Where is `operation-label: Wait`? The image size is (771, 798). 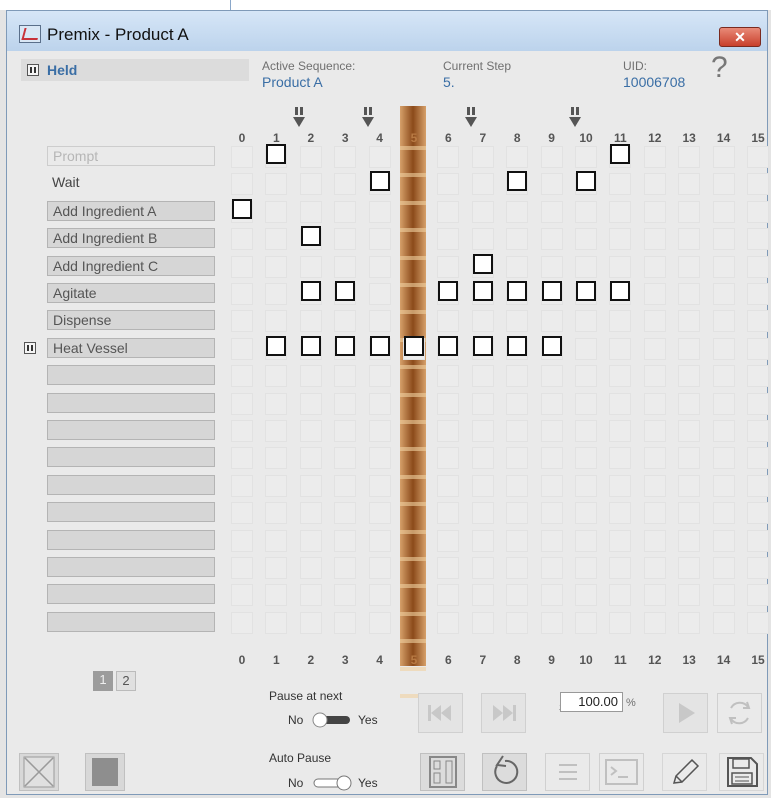 operation-label: Wait is located at coordinates (131, 183).